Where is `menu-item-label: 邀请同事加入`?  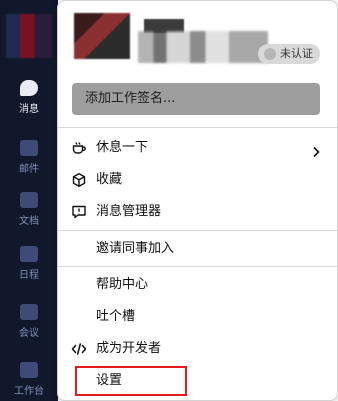
menu-item-label: 邀请同事加入 is located at coordinates (135, 248).